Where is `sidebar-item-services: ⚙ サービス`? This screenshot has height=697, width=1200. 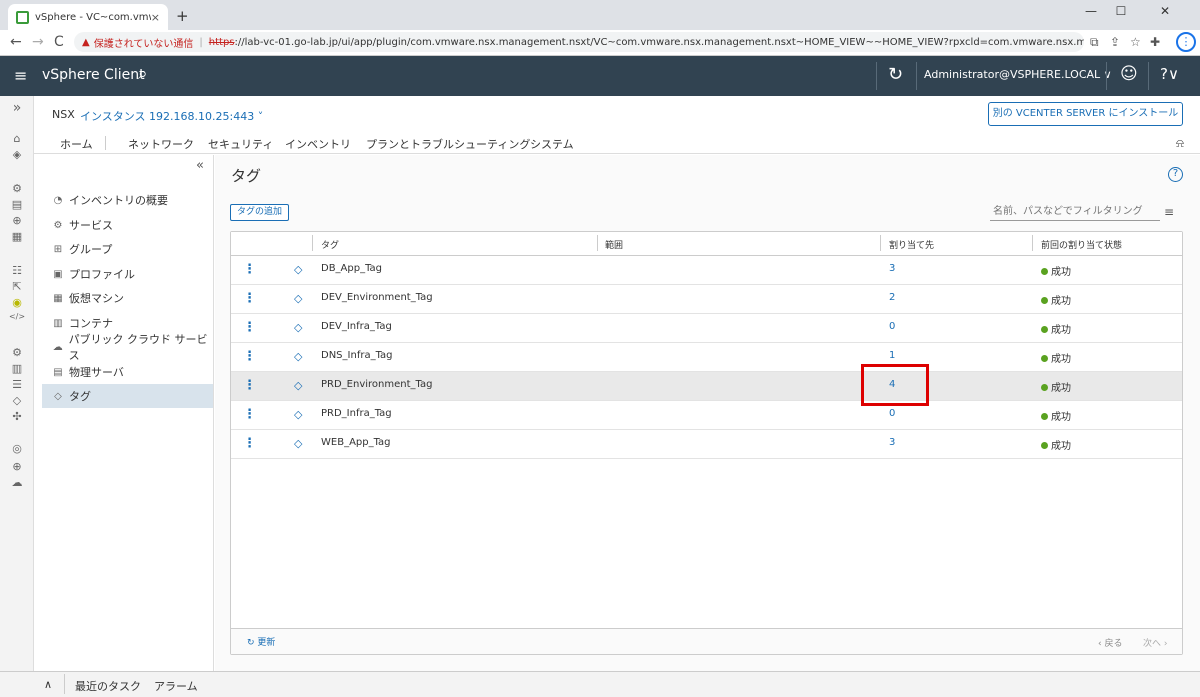
sidebar-item-services: ⚙ サービス is located at coordinates (127, 225).